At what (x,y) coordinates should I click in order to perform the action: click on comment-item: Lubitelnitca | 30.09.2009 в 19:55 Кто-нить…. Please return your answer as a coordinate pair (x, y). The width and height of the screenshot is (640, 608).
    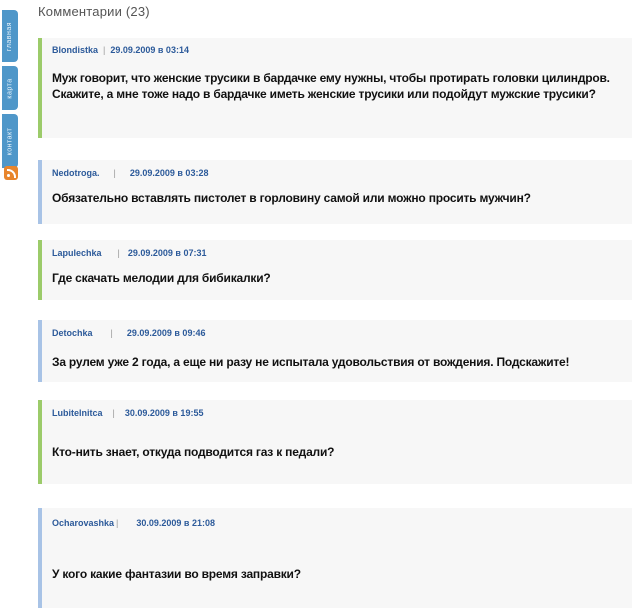
    Looking at the image, I should click on (335, 442).